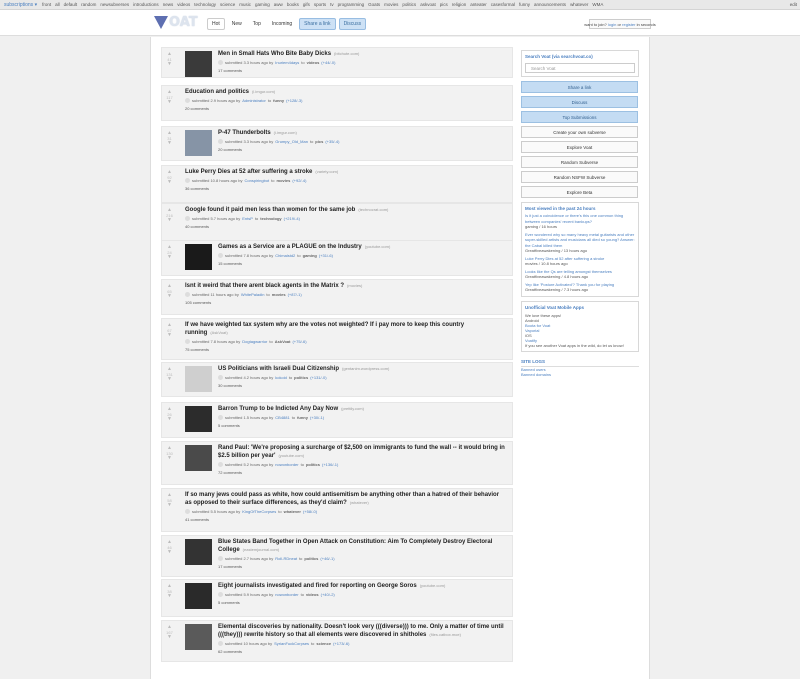  I want to click on subverse-link: newsubverses, so click(114, 4).